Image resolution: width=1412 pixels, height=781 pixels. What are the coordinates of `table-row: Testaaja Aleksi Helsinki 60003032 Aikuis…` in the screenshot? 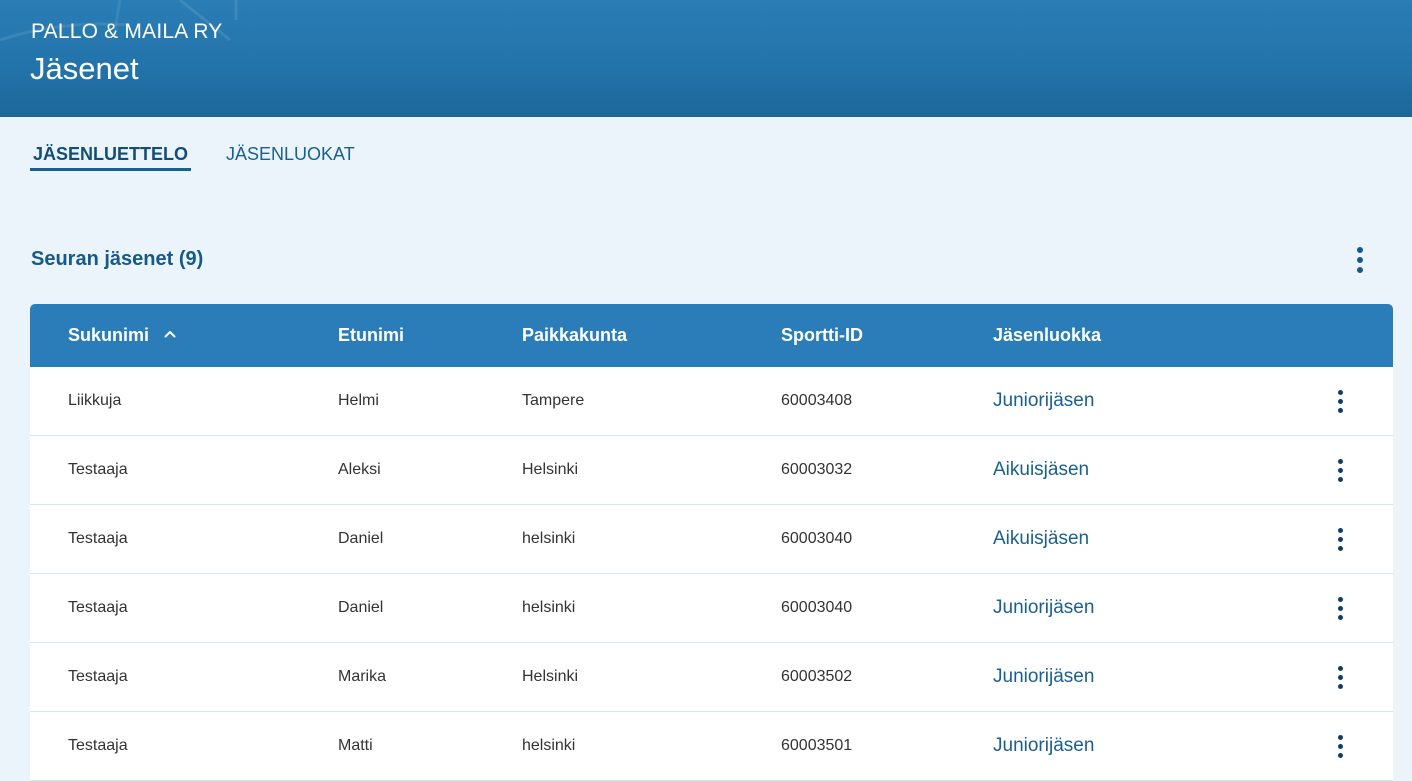 It's located at (711, 470).